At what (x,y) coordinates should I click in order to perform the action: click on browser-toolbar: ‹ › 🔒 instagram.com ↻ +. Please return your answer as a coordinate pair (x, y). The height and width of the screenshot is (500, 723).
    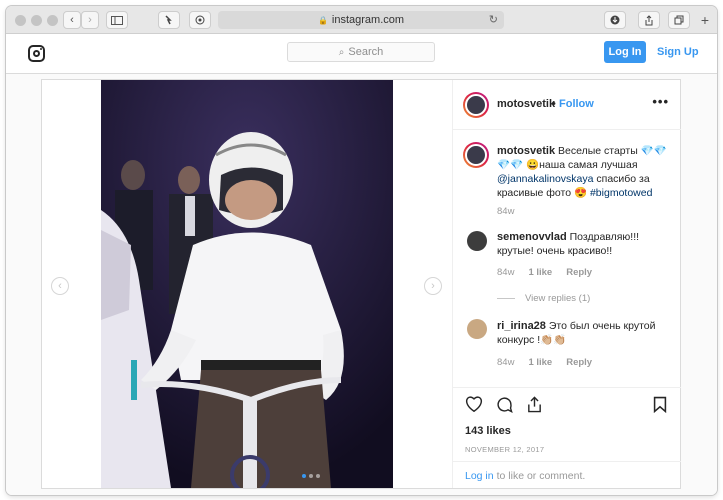
    Looking at the image, I should click on (361, 20).